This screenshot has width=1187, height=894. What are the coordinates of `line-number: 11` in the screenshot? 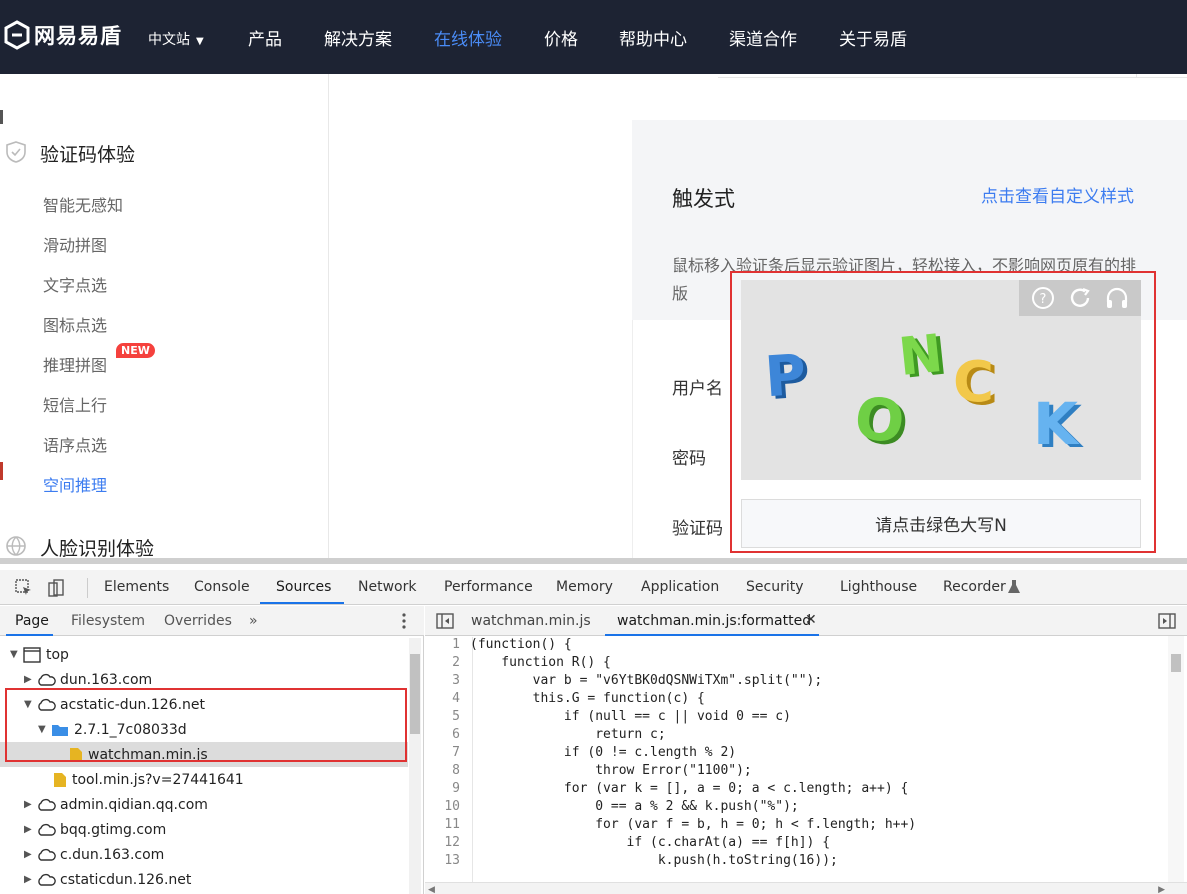 It's located at (452, 824).